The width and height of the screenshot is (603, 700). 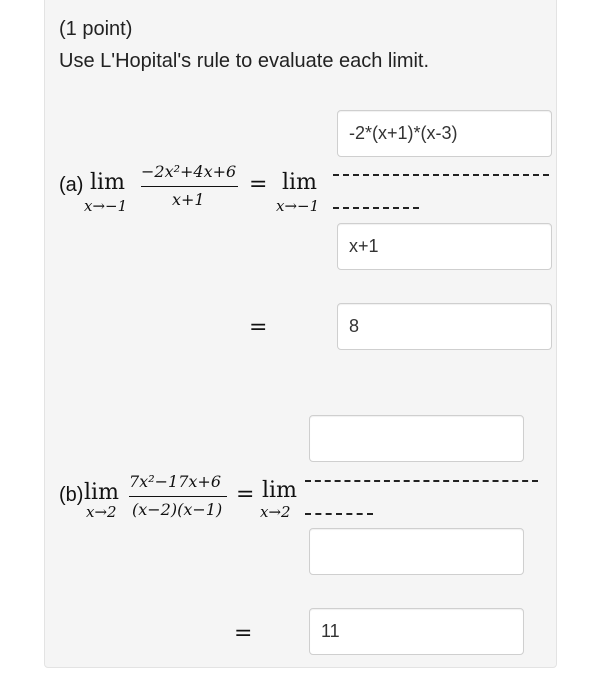 I want to click on part-a-lim-2: lim, so click(x=299, y=182).